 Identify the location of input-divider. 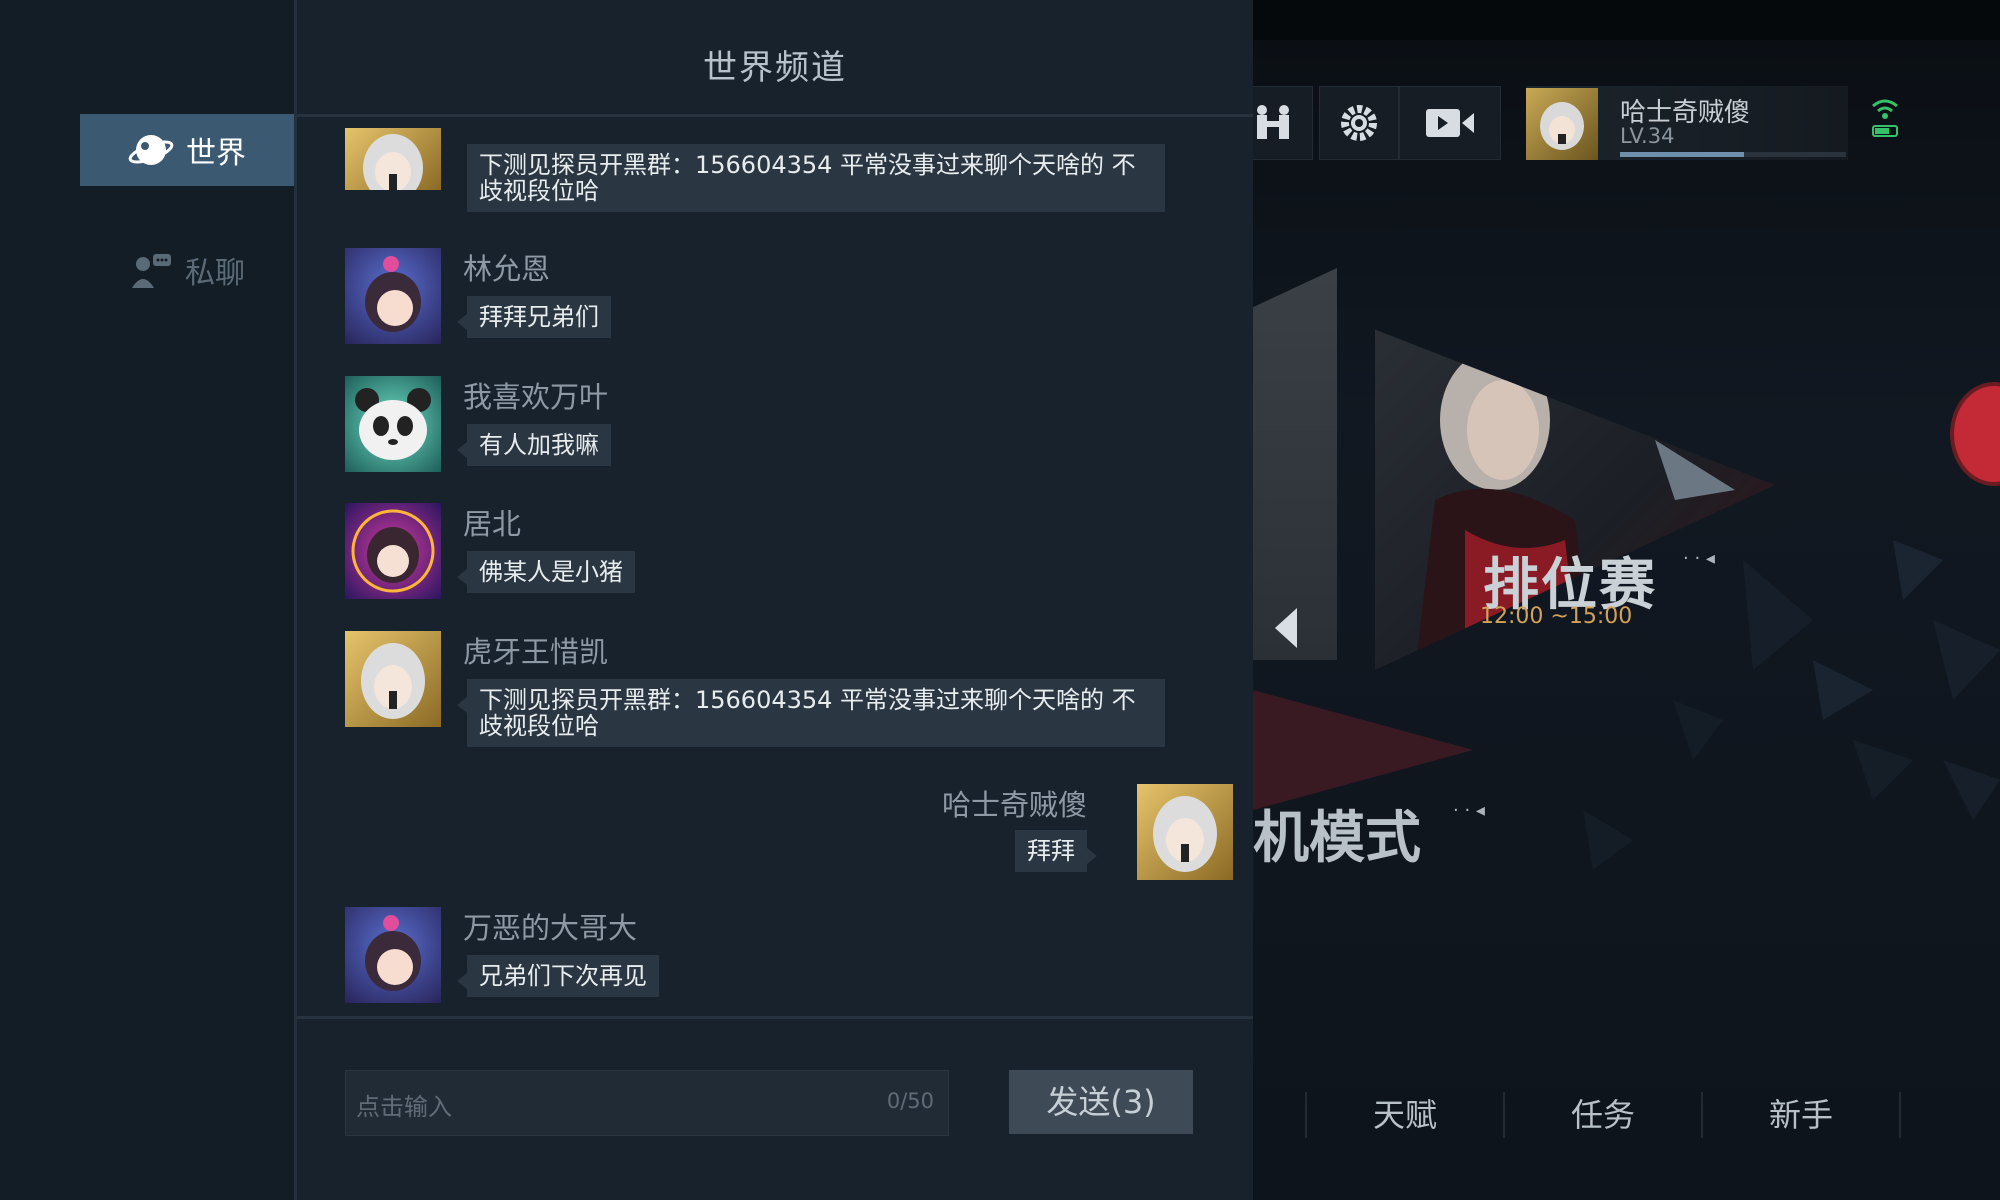
(775, 1017).